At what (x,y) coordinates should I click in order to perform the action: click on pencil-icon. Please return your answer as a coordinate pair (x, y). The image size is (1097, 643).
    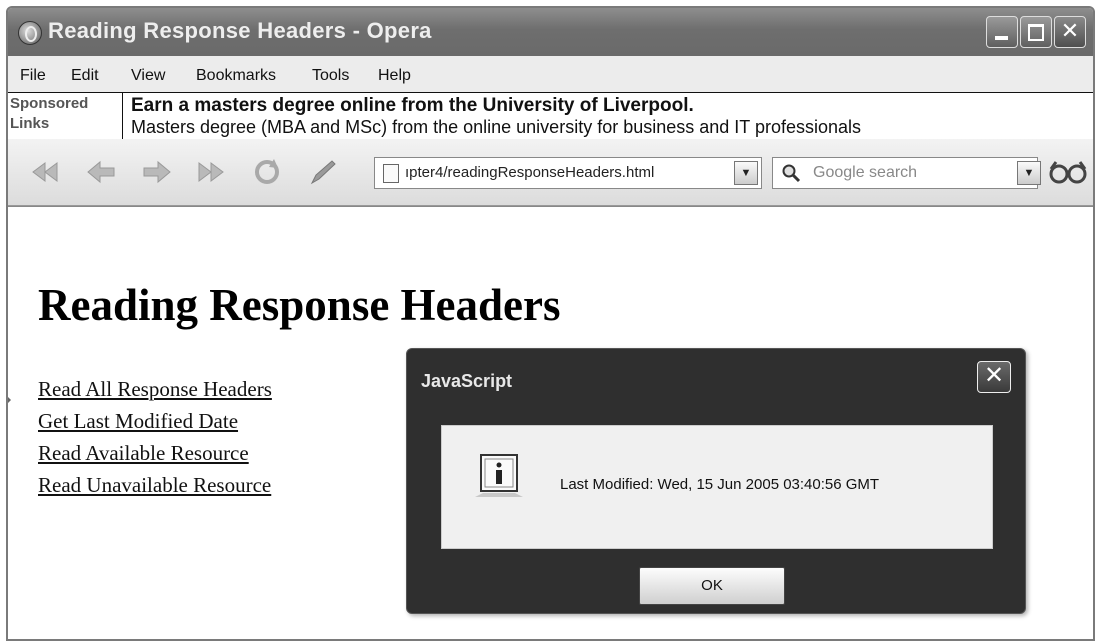
    Looking at the image, I should click on (323, 172).